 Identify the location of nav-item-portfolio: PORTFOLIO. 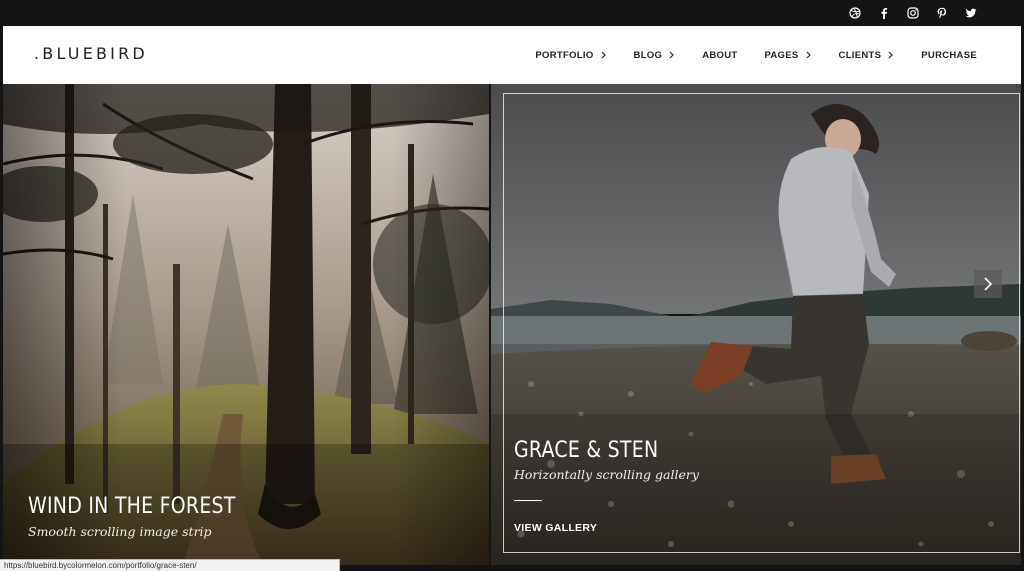
(570, 55).